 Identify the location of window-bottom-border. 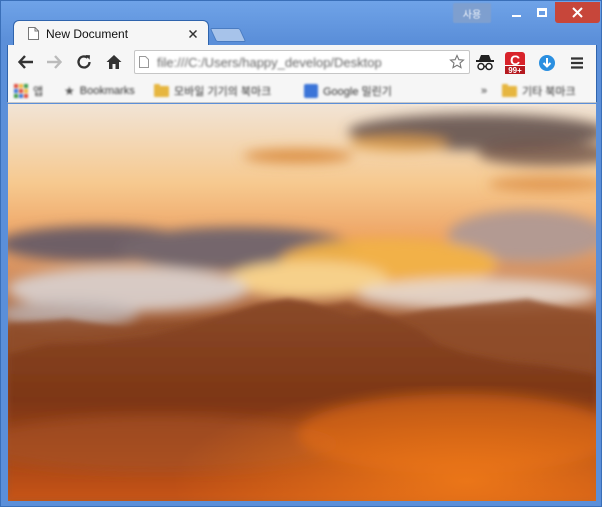
(302, 503).